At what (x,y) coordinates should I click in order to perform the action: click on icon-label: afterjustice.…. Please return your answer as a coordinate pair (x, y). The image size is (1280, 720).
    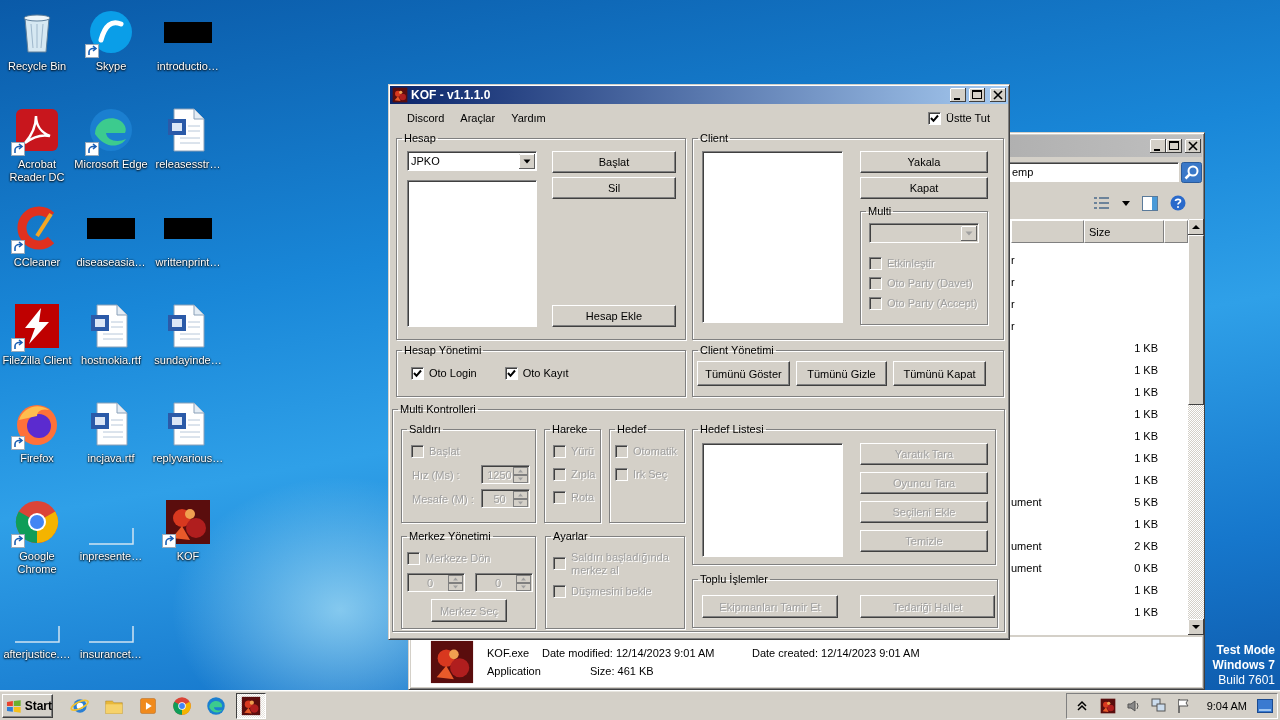
    Looking at the image, I should click on (37, 654).